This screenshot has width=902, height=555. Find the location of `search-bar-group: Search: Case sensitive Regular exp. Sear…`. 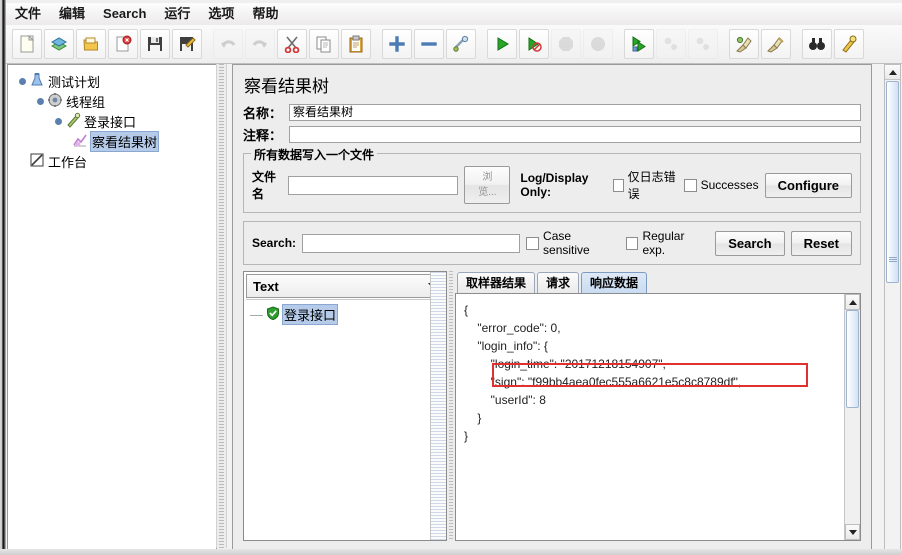

search-bar-group: Search: Case sensitive Regular exp. Sear… is located at coordinates (552, 243).